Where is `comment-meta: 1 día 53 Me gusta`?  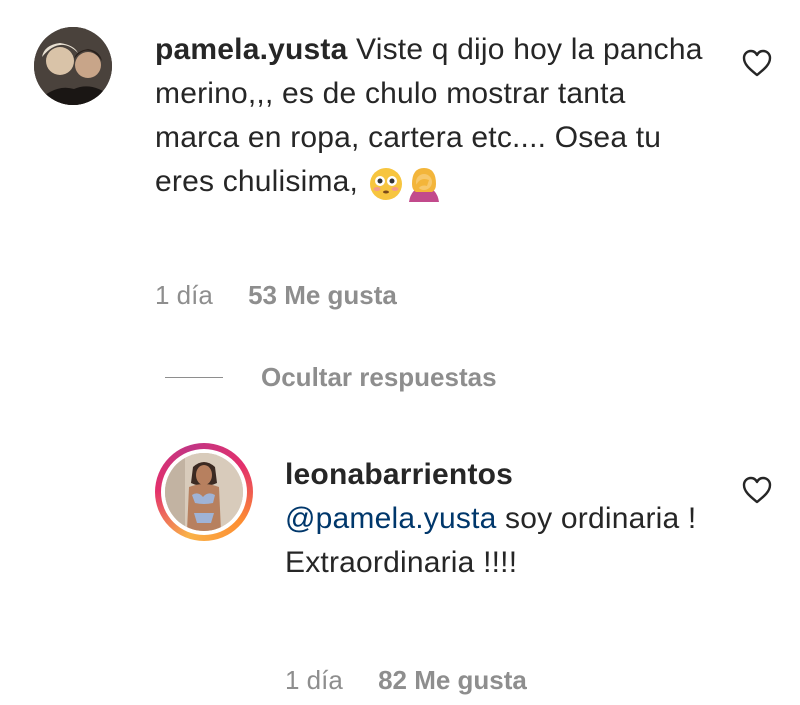
comment-meta: 1 día 53 Me gusta is located at coordinates (276, 295).